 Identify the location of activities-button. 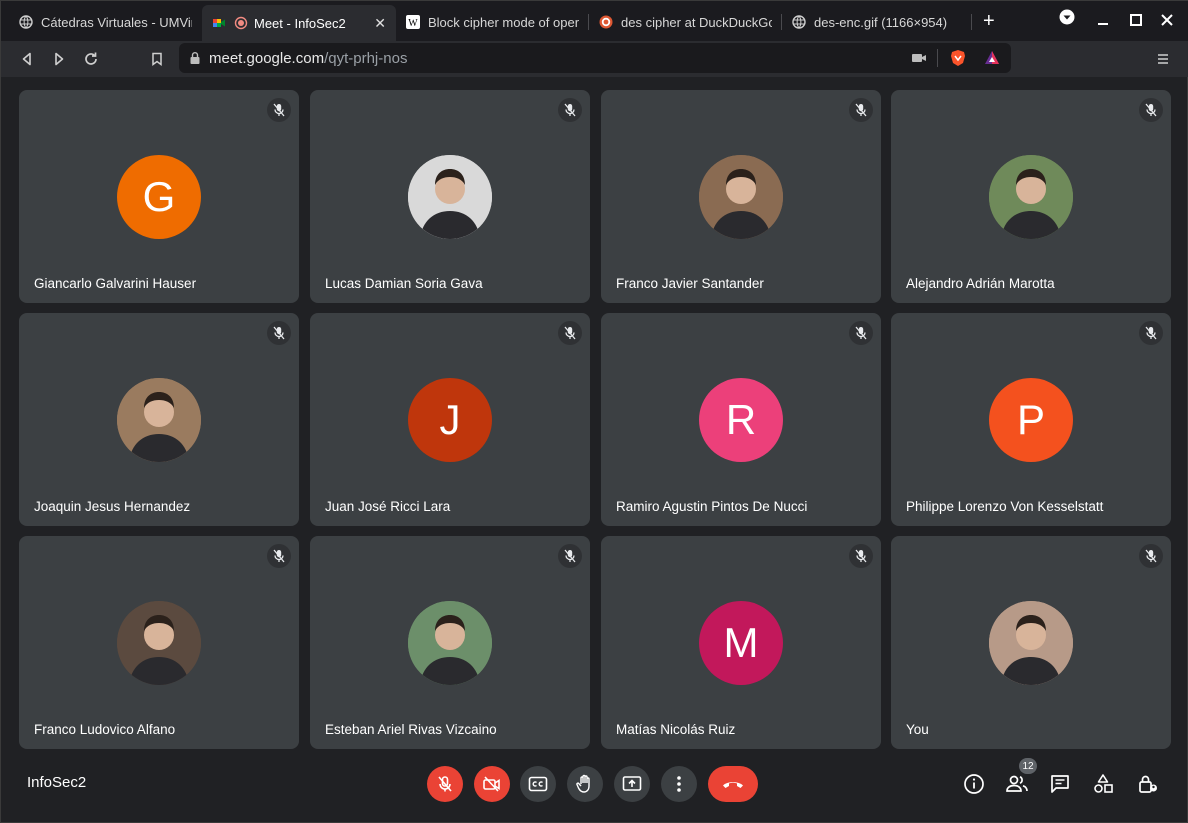
(1103, 784).